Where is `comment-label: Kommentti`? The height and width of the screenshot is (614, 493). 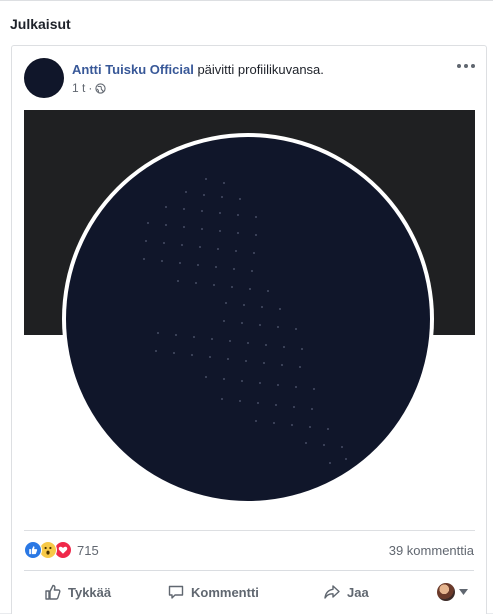 comment-label: Kommentti is located at coordinates (225, 592).